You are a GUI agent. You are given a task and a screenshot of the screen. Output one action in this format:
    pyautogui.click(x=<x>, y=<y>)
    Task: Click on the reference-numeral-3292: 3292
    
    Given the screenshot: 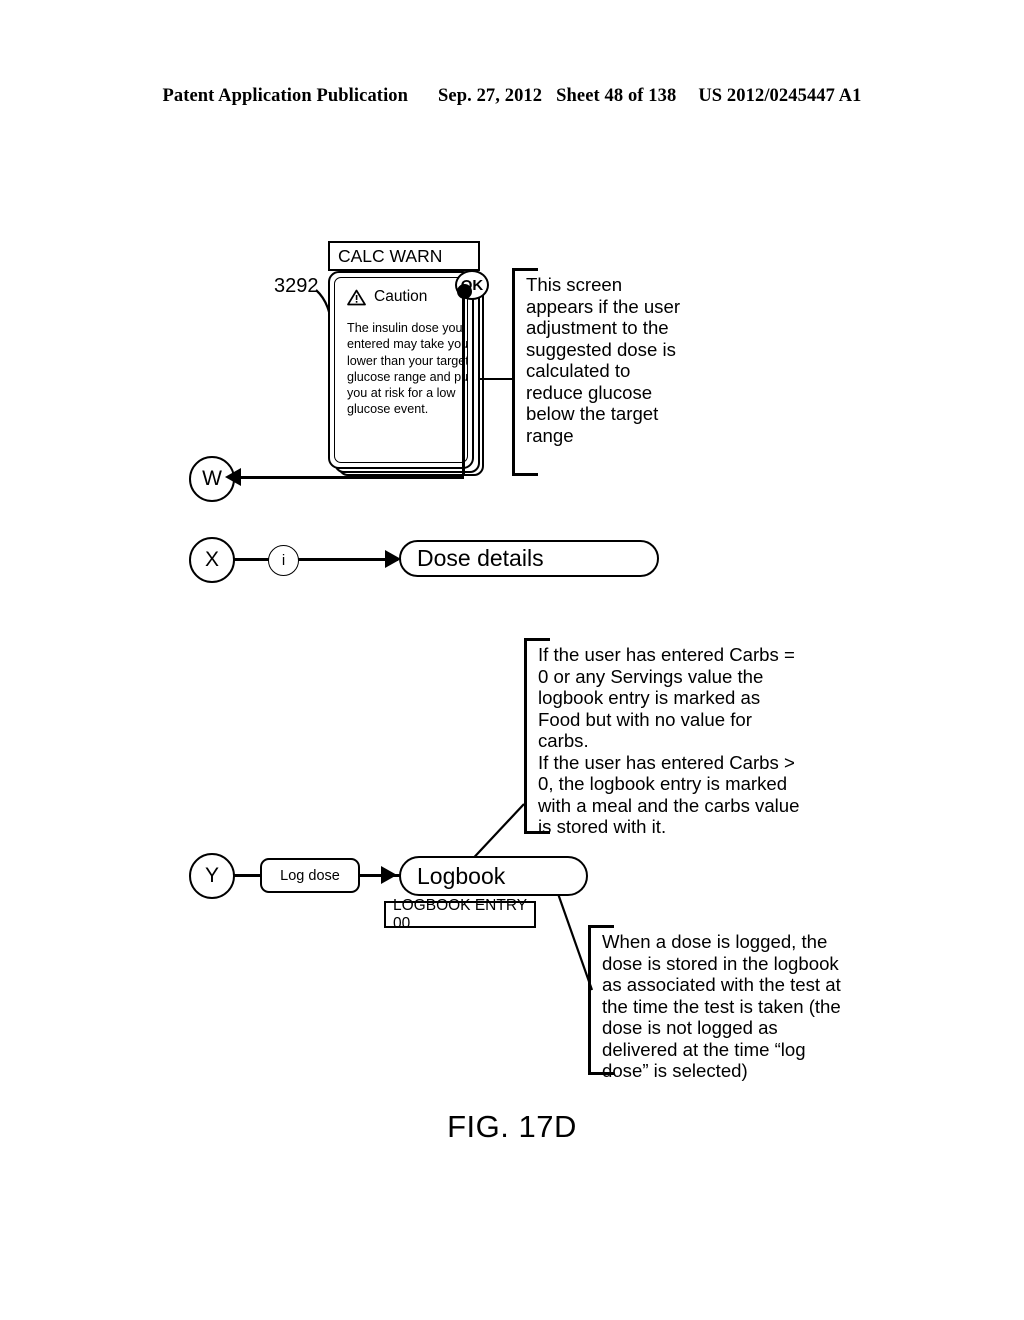 What is the action you would take?
    pyautogui.click(x=296, y=286)
    